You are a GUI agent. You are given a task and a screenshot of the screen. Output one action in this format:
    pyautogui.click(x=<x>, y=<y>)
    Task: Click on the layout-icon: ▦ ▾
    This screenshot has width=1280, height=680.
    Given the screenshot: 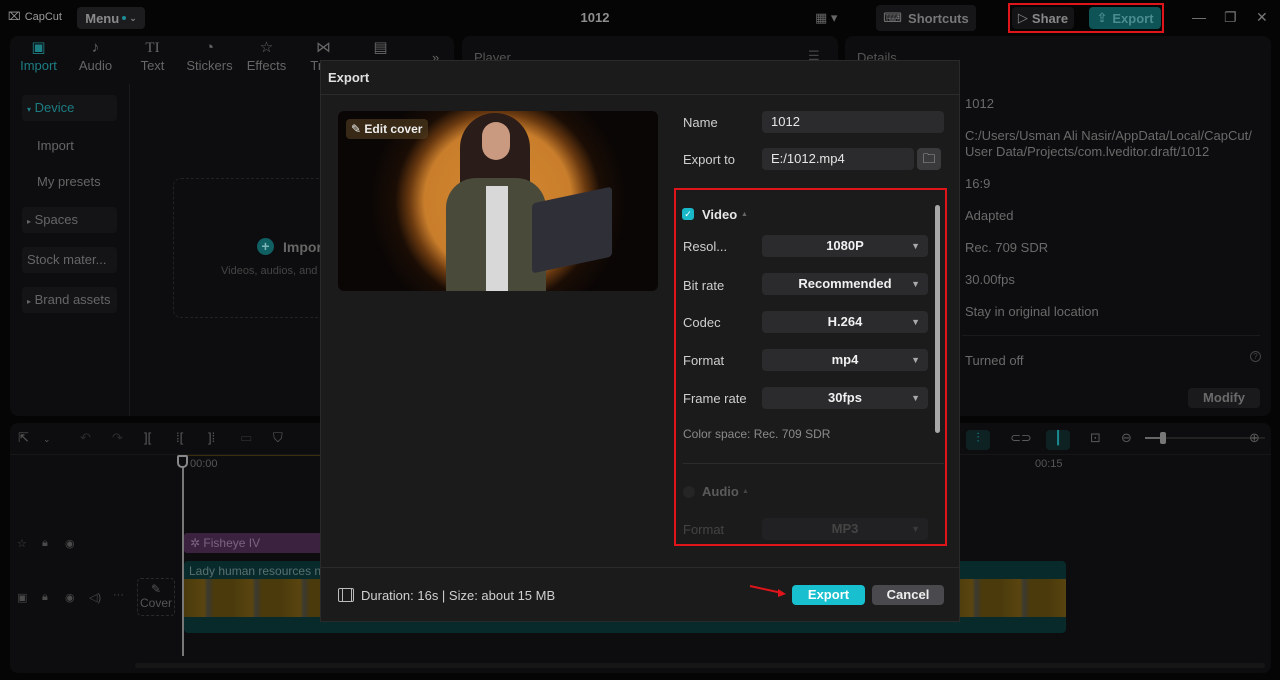 What is the action you would take?
    pyautogui.click(x=826, y=18)
    